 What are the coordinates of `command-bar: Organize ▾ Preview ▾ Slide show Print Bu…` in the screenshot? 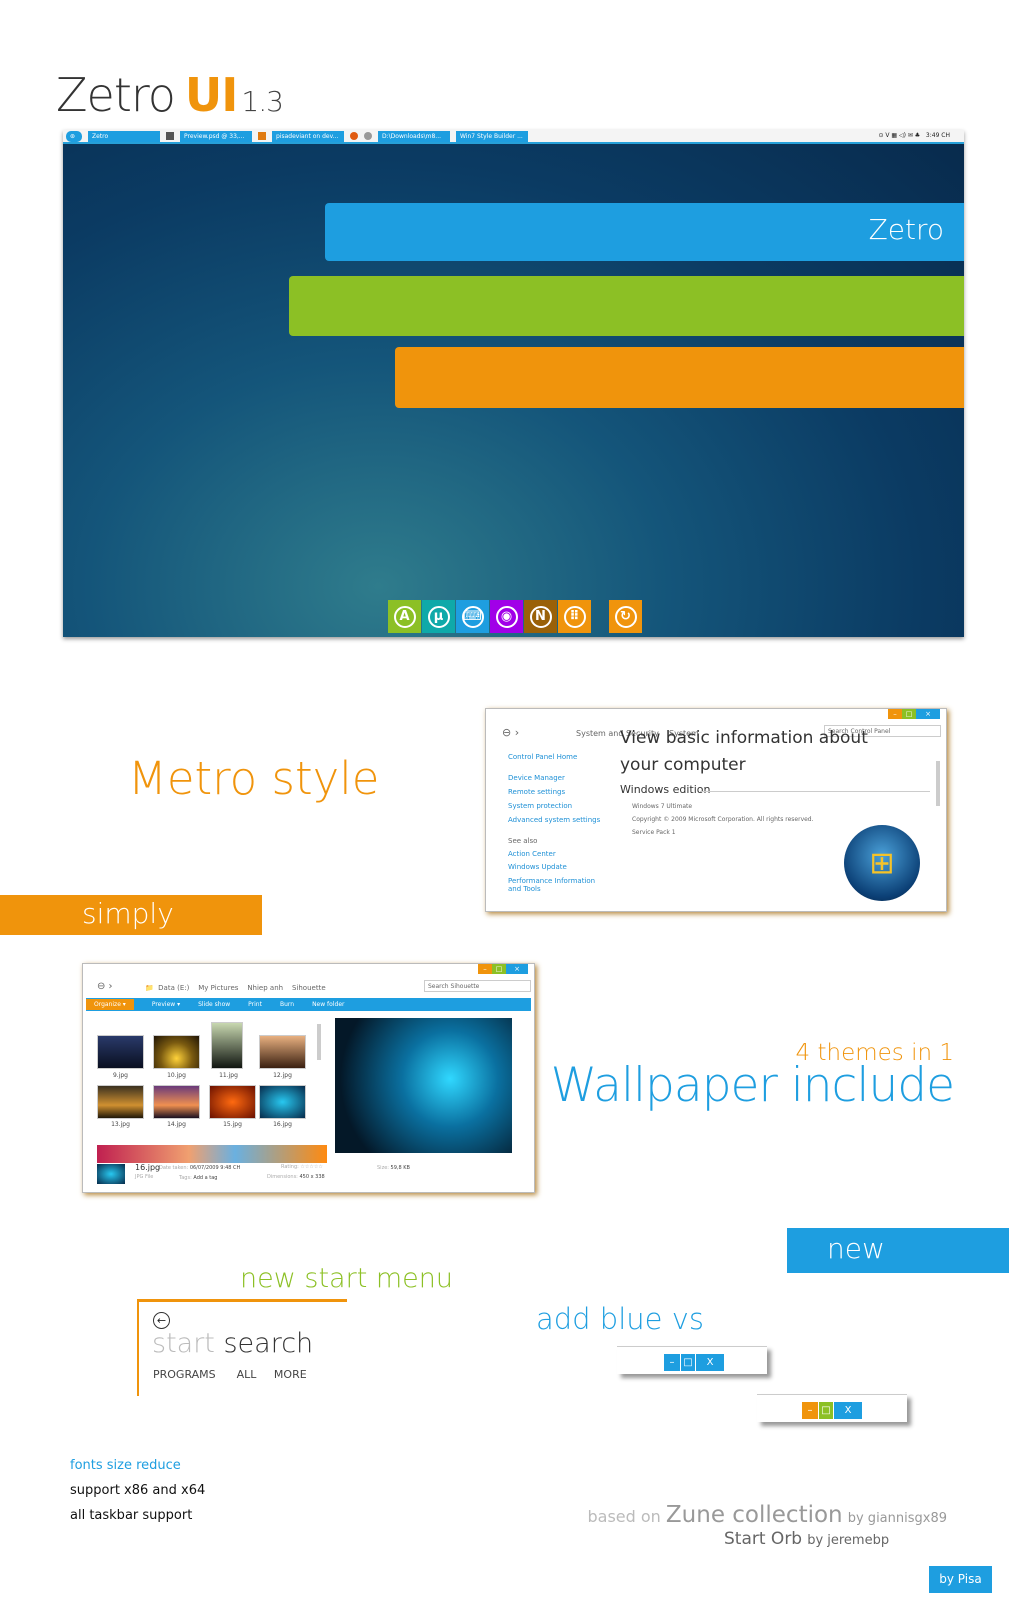 It's located at (308, 1004).